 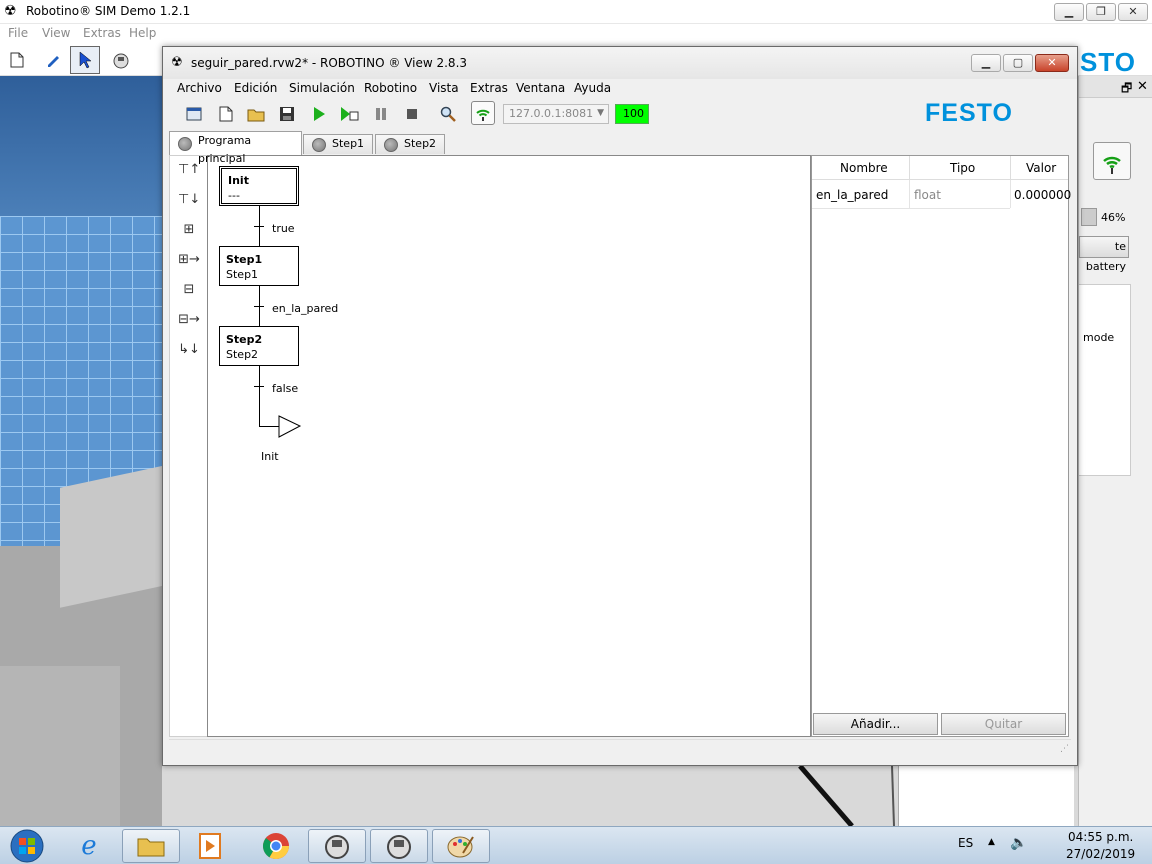 I want to click on step-name: Step2, so click(x=244, y=339).